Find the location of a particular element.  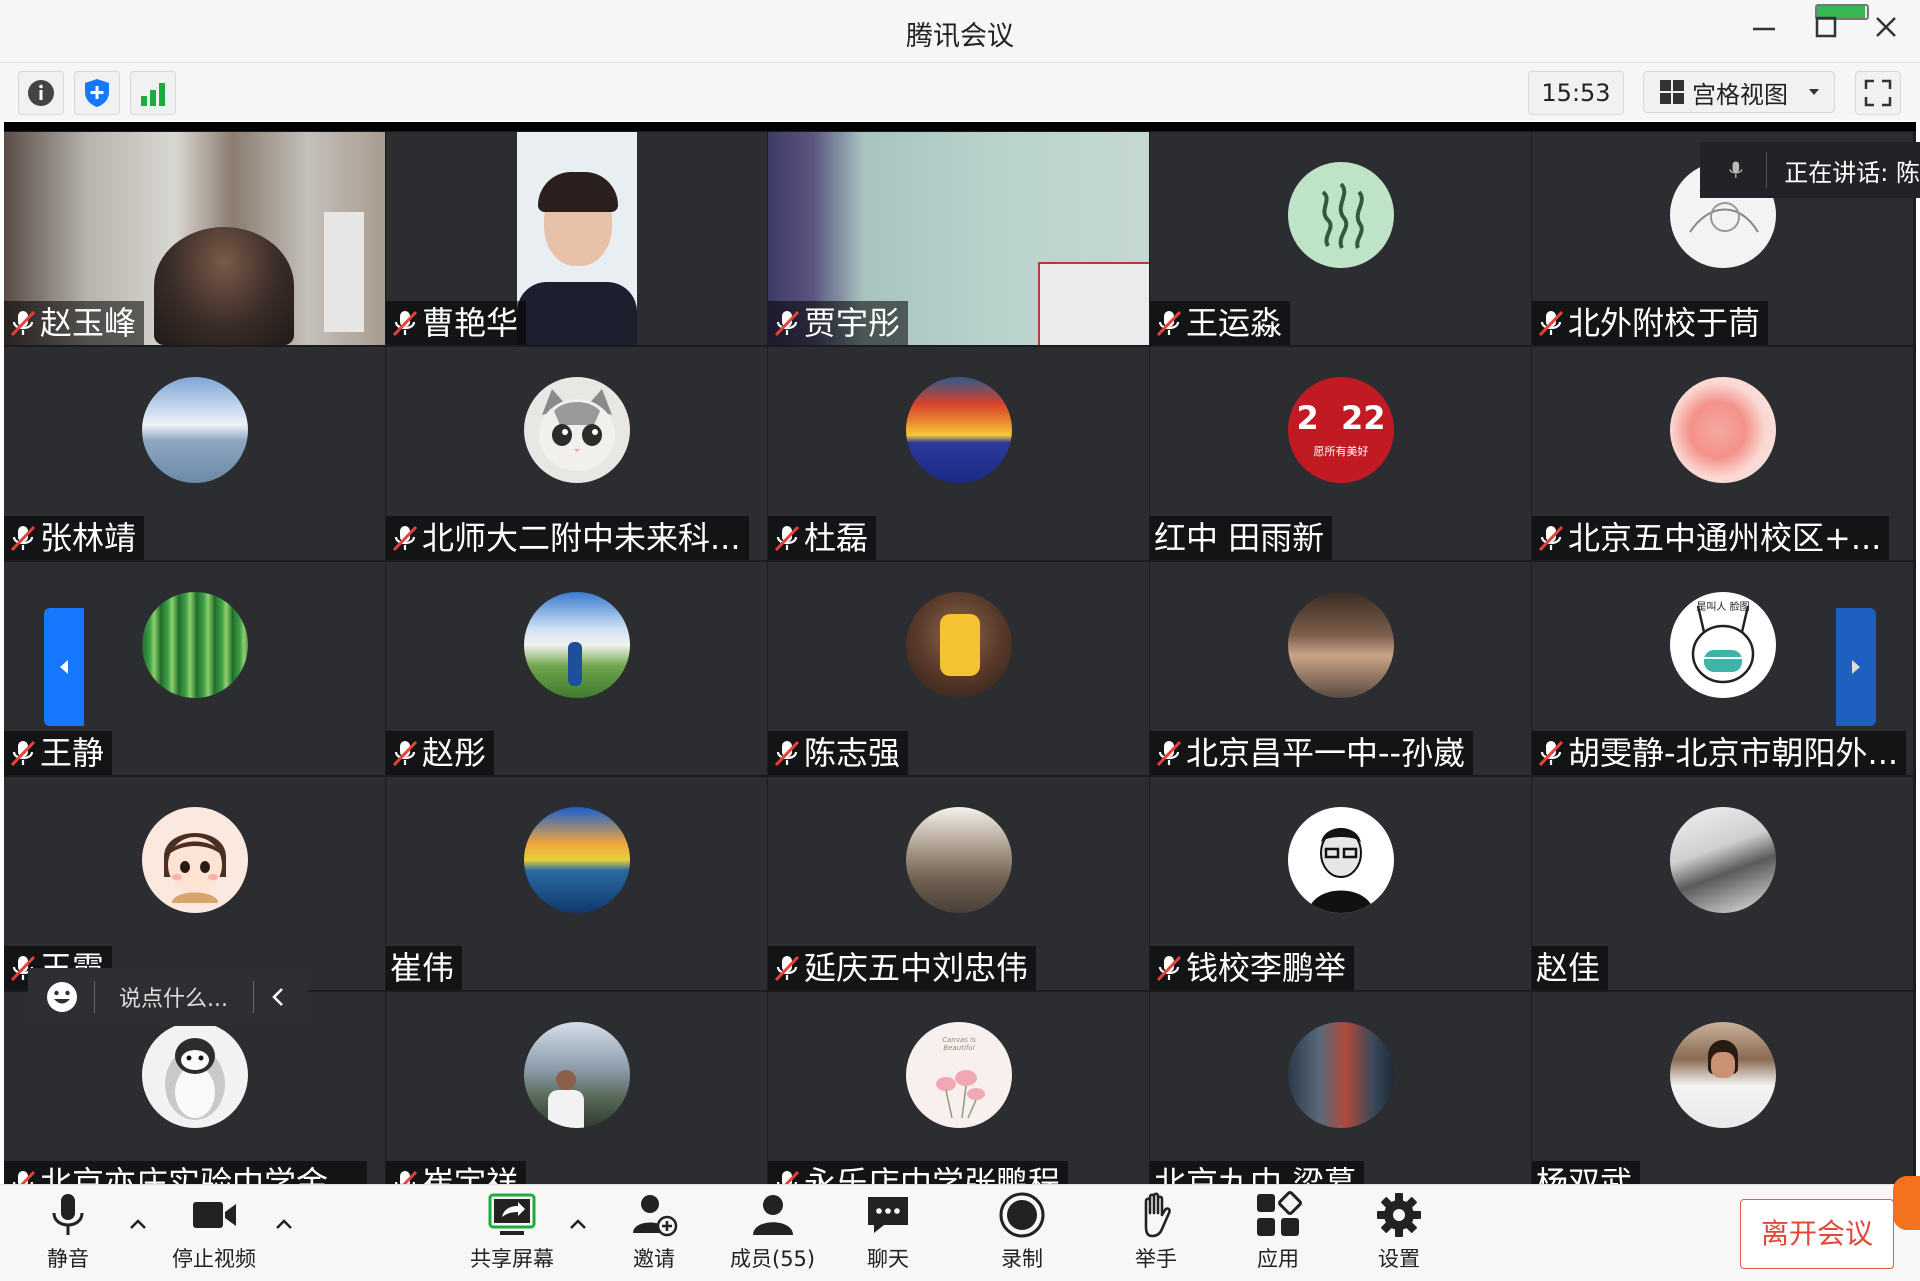

fullscreen-button is located at coordinates (1878, 93).